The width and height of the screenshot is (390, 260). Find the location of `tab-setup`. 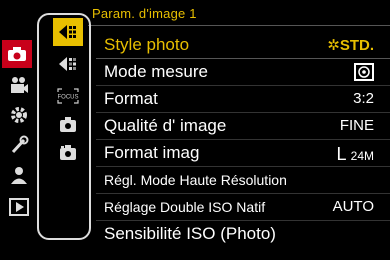

tab-setup is located at coordinates (19, 145).